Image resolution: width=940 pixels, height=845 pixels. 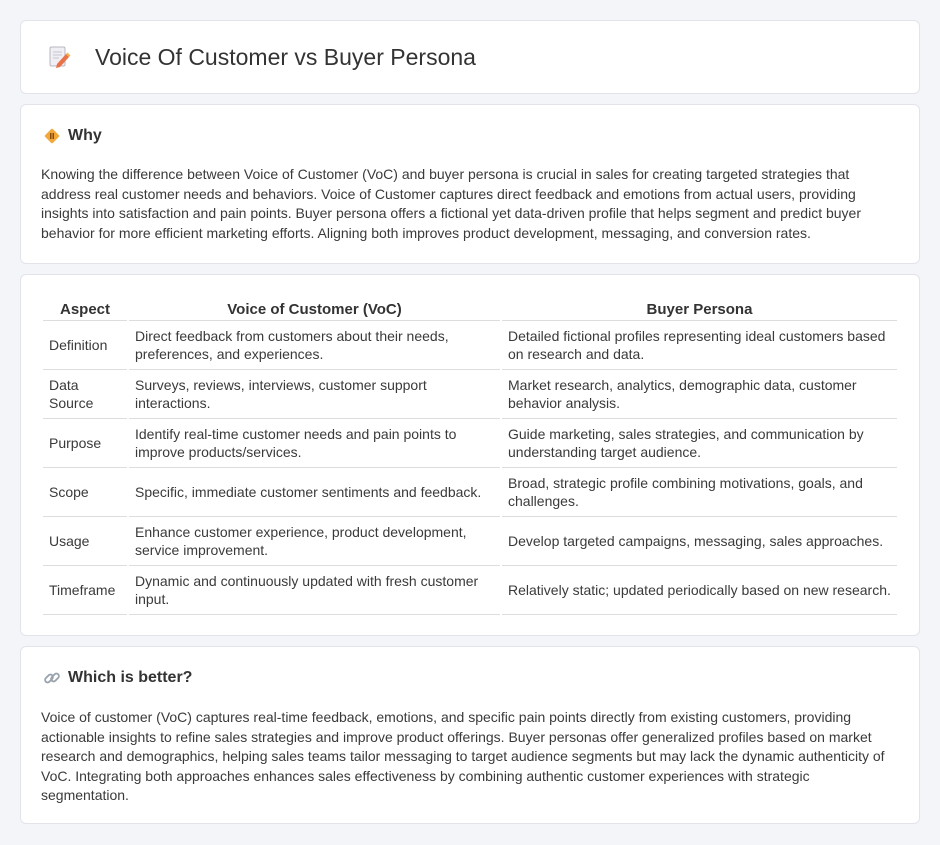 I want to click on aspect-cell: Definition, so click(x=85, y=345).